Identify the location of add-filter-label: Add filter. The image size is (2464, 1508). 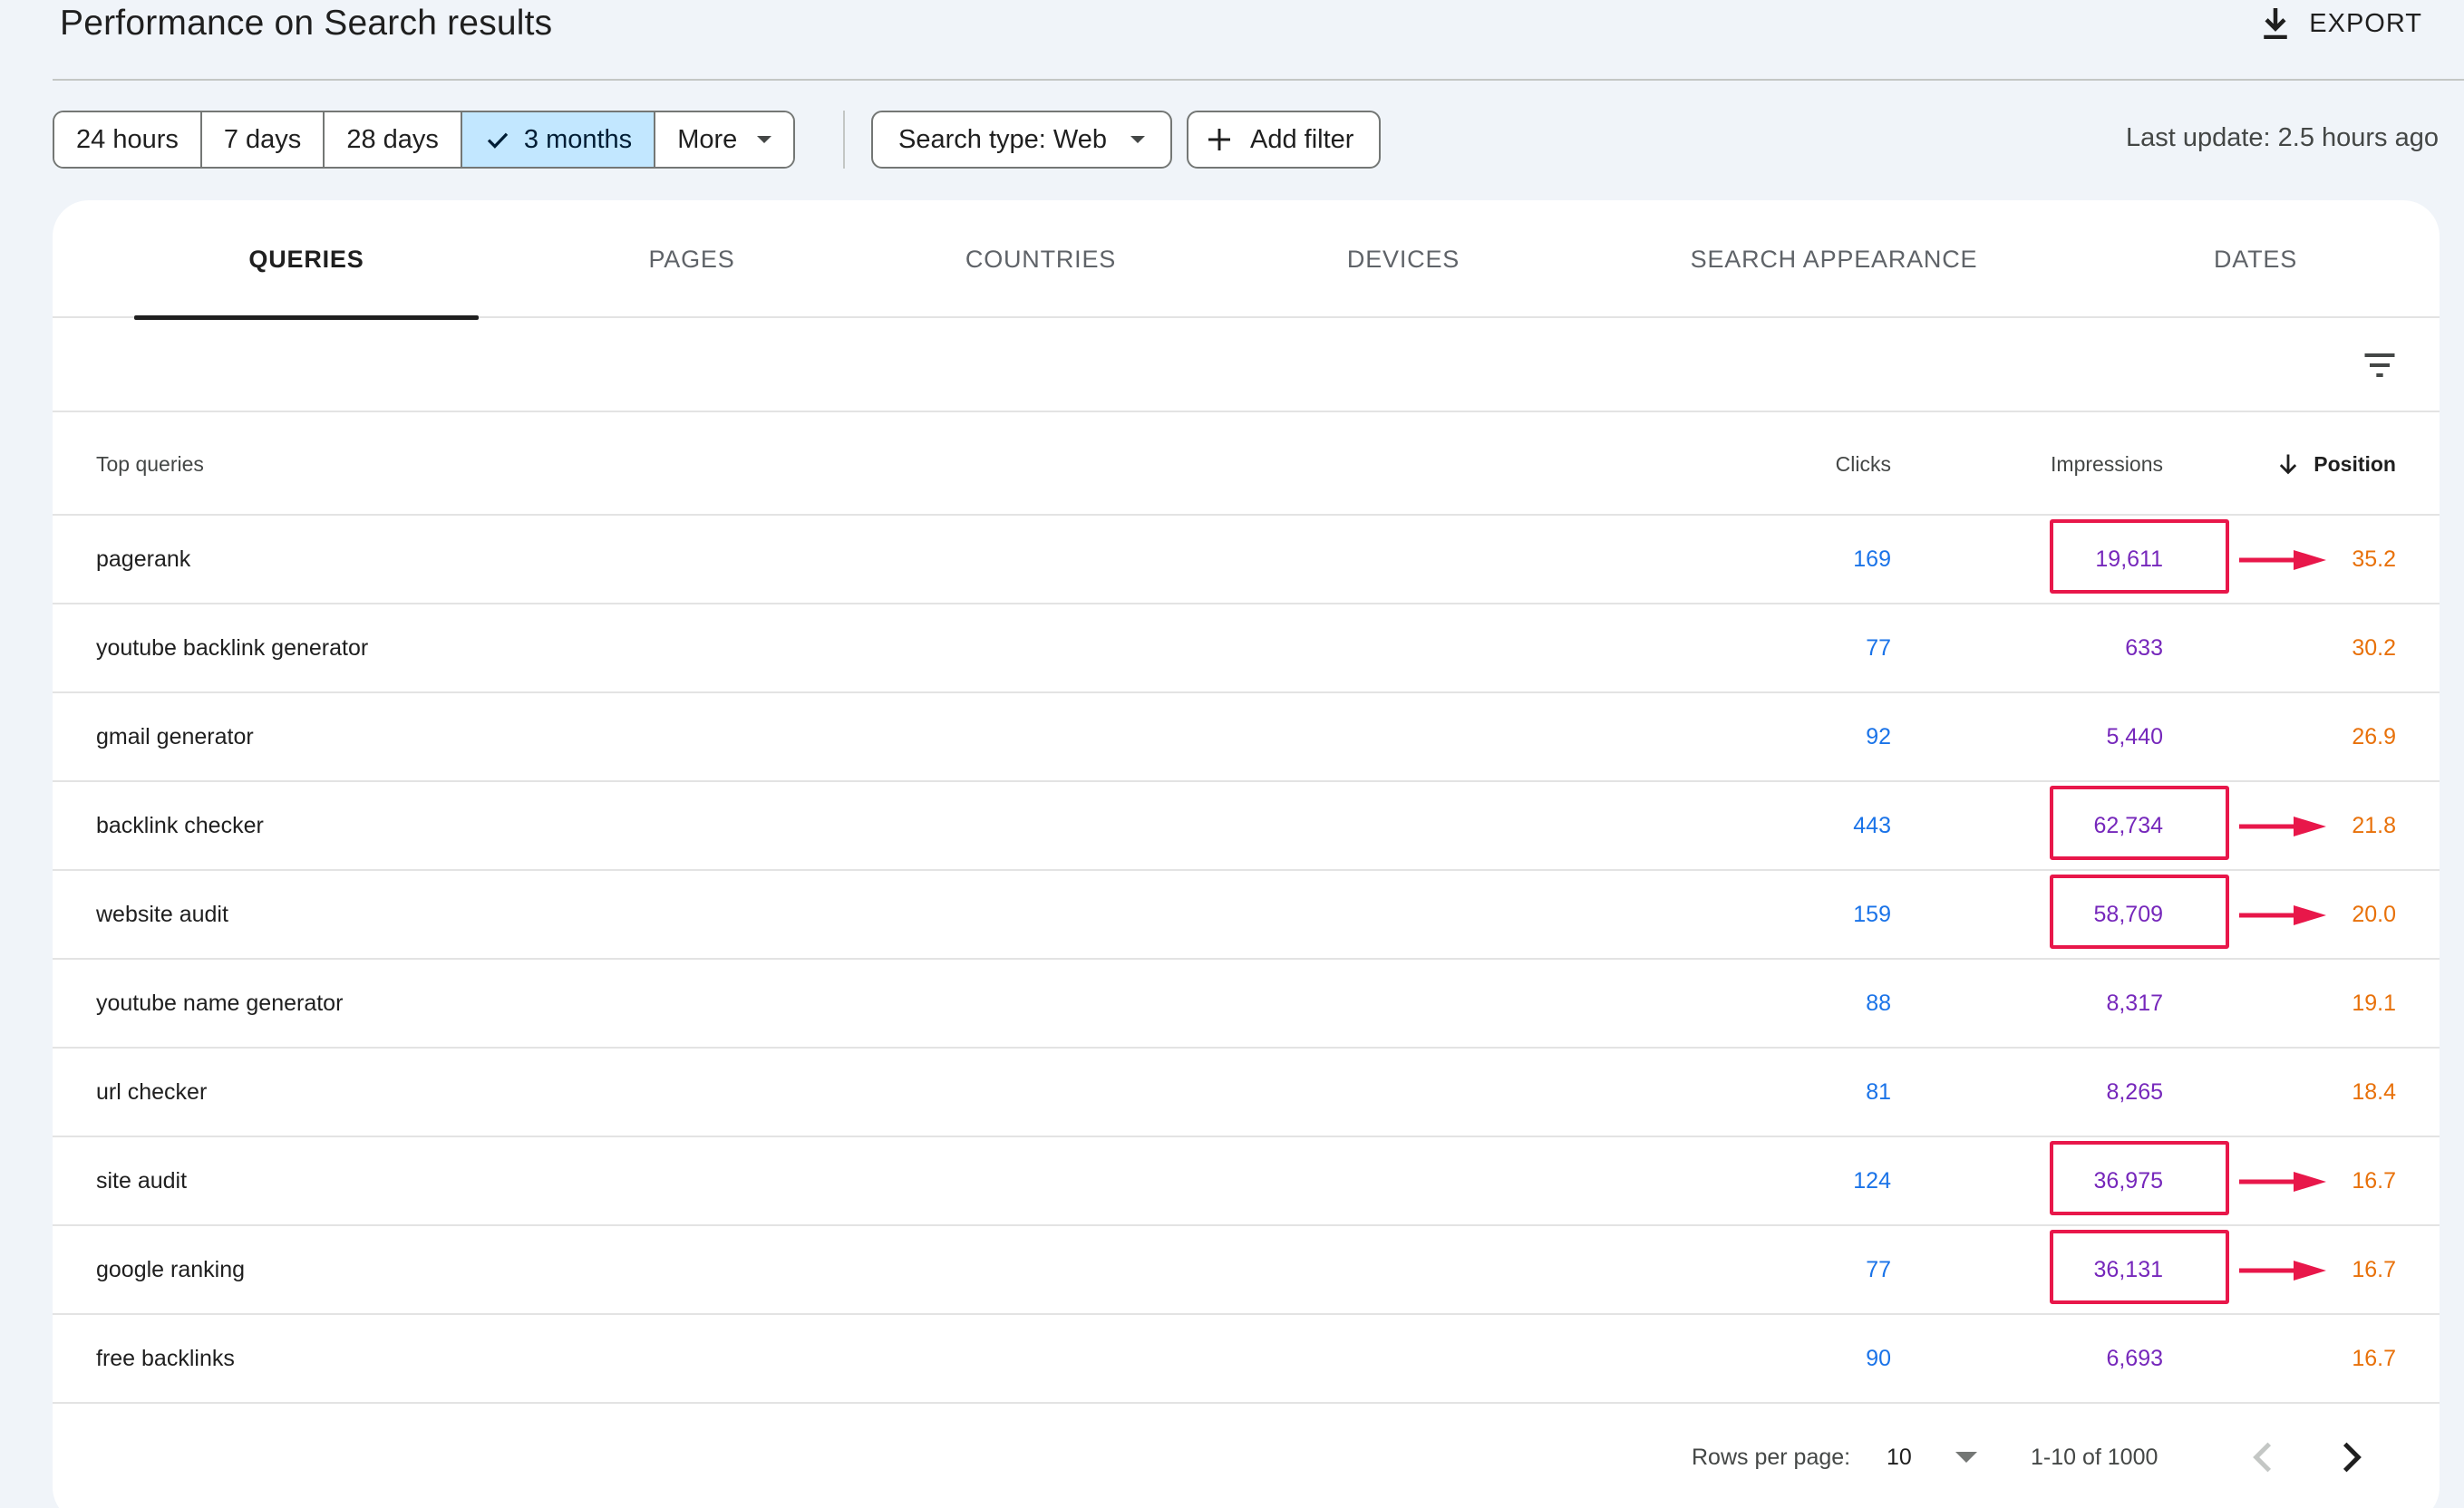
(1302, 139).